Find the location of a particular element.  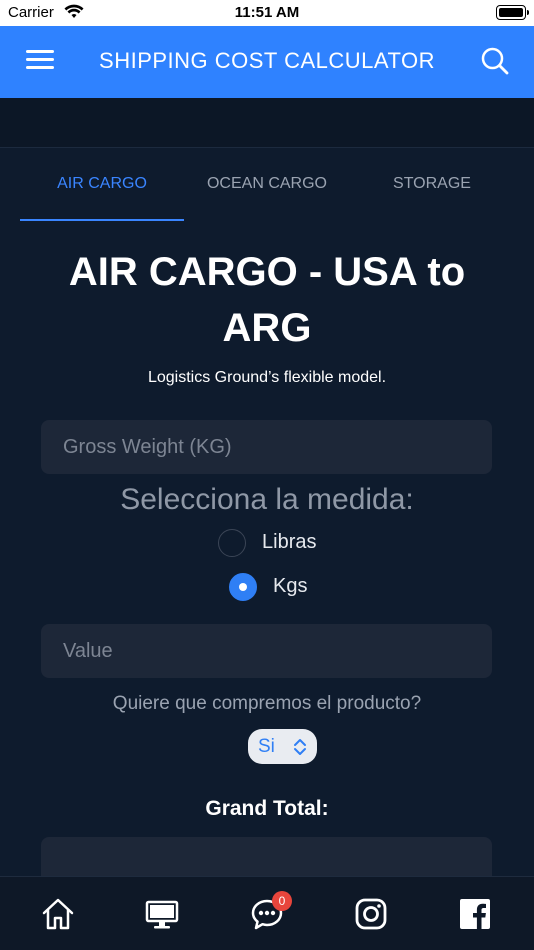

chat-badge: 0 is located at coordinates (282, 901).